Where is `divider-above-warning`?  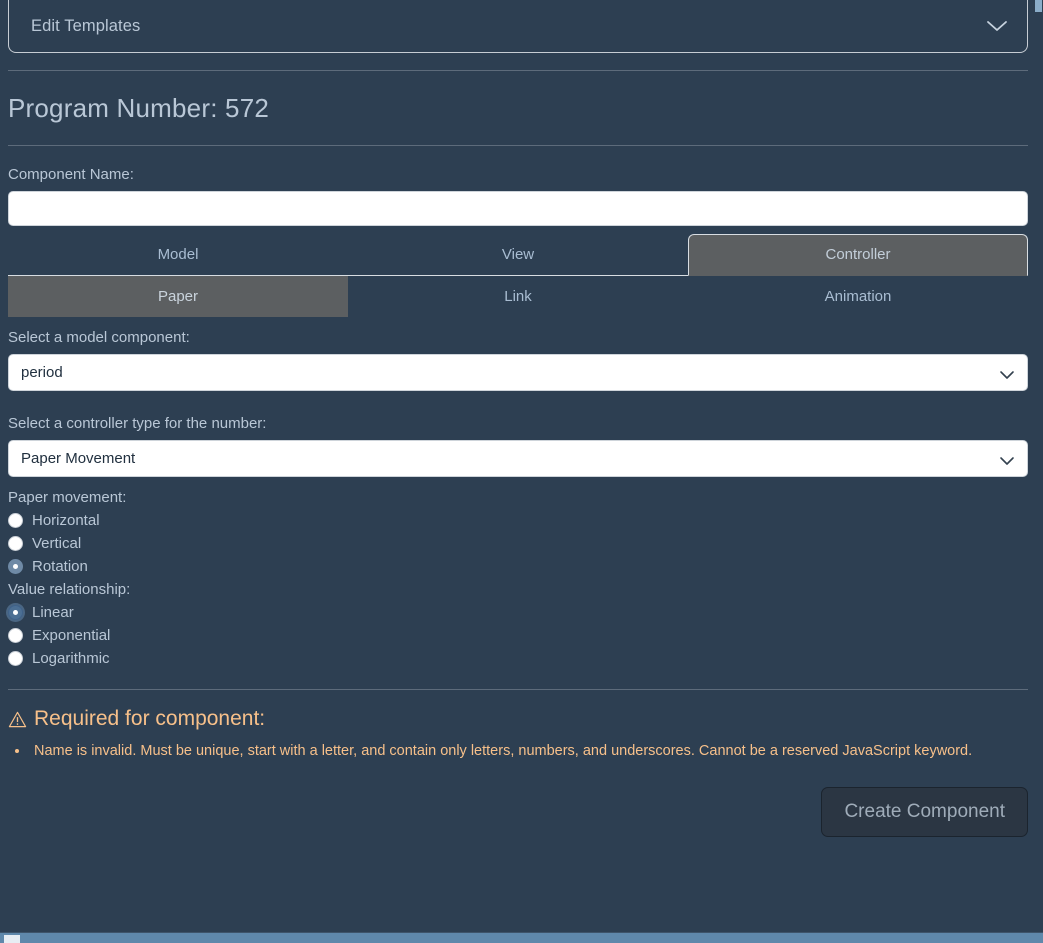 divider-above-warning is located at coordinates (518, 689).